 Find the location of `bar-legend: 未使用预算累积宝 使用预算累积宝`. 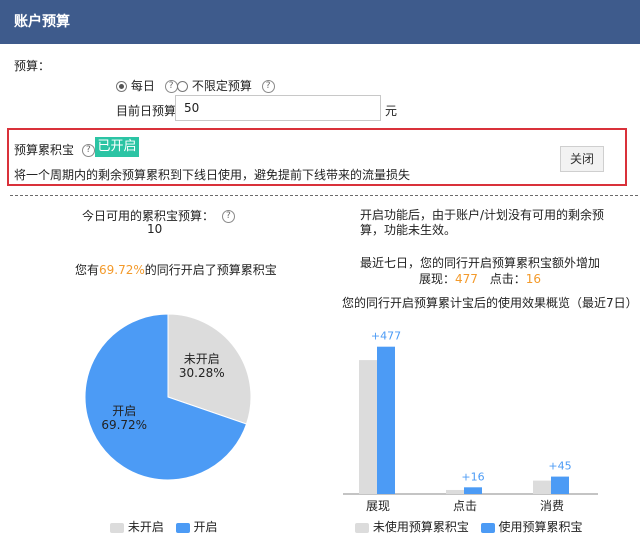

bar-legend: 未使用预算累积宝 使用预算累积宝 is located at coordinates (469, 526).